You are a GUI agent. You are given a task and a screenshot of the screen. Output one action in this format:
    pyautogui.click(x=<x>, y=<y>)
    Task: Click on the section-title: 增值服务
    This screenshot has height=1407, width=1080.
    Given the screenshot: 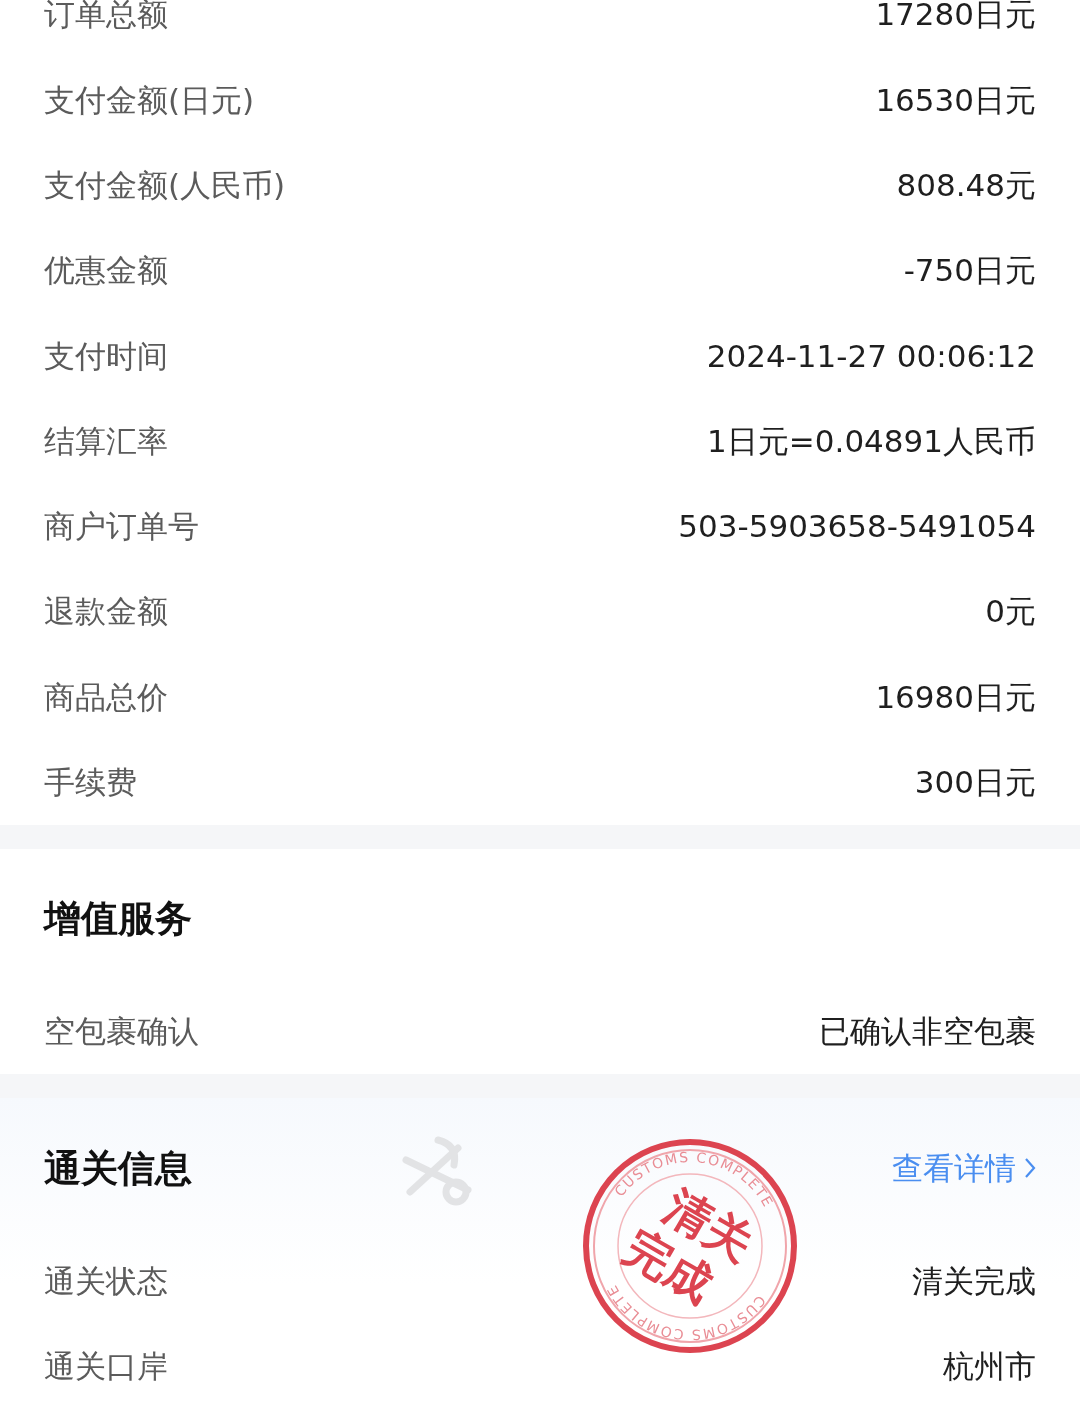 What is the action you would take?
    pyautogui.click(x=118, y=919)
    